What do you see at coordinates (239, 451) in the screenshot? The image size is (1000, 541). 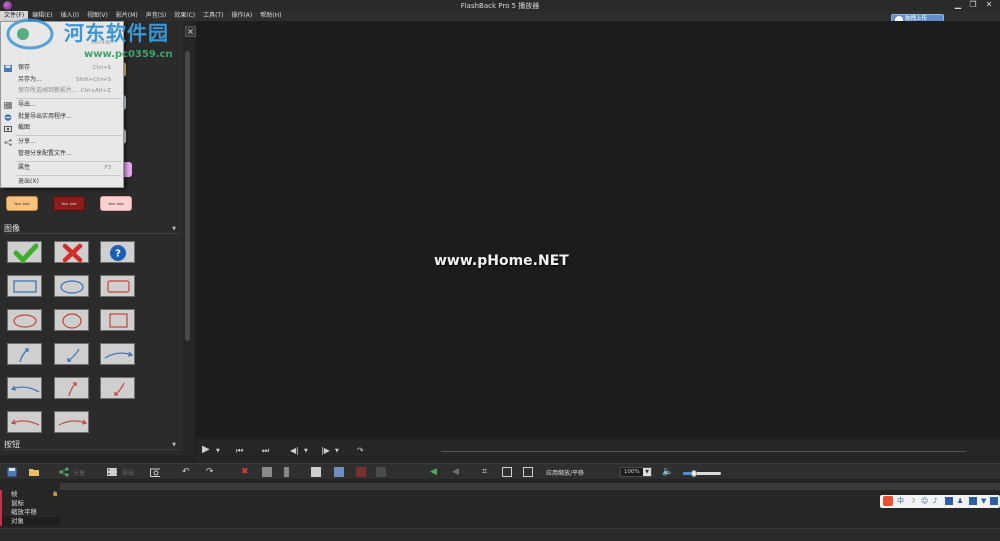 I see `skip-start-icon: ⏮` at bounding box center [239, 451].